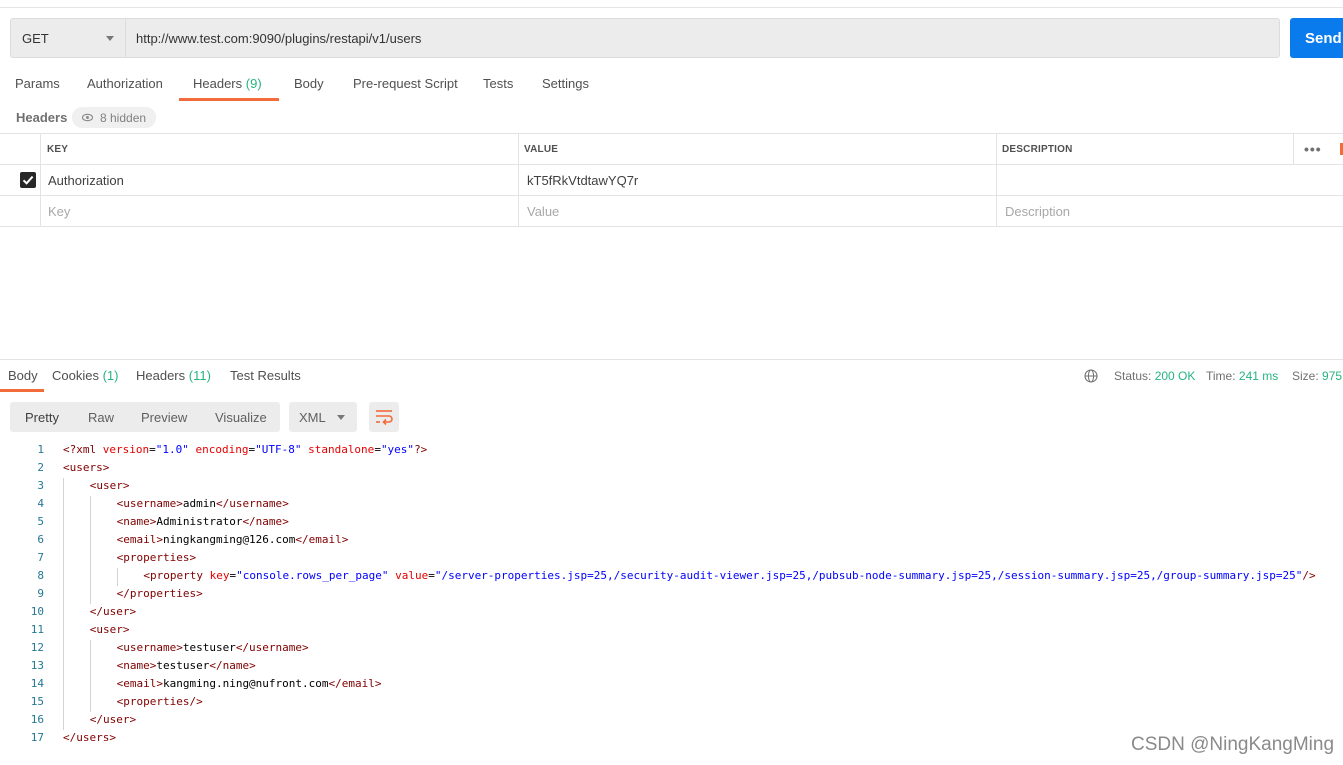 This screenshot has width=1343, height=765. I want to click on header-key-cell: Authorization, so click(86, 180).